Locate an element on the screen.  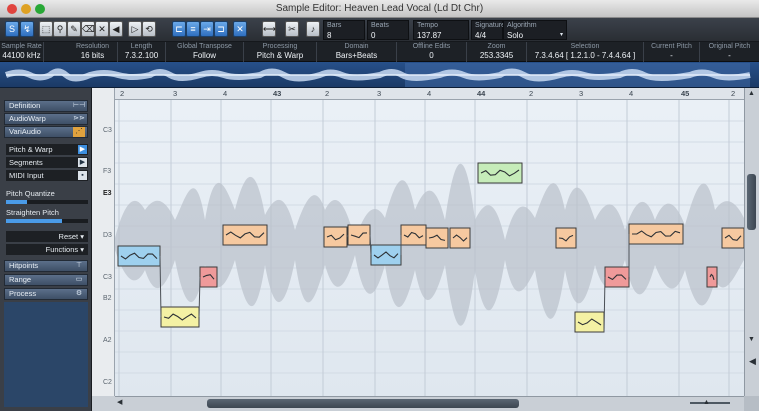
variaudio-section: VariAudio ⋰ is located at coordinates (46, 132).